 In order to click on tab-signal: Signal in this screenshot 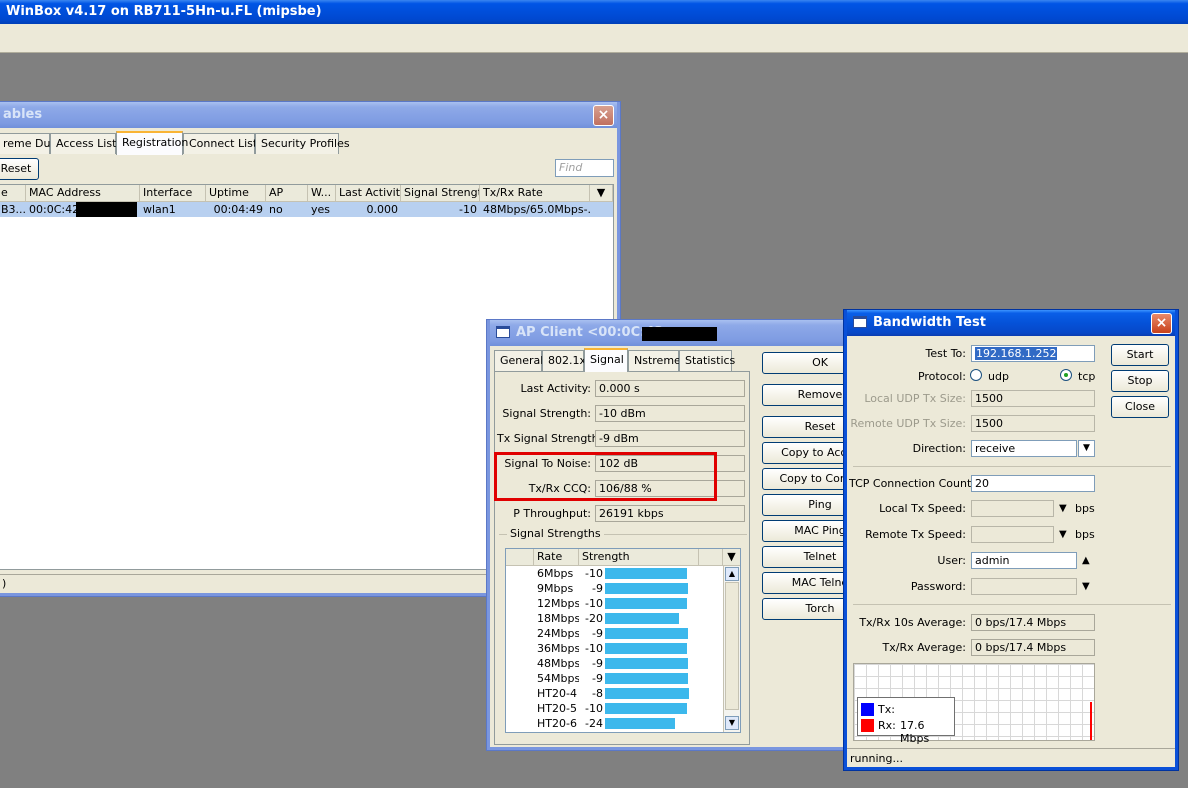, I will do `click(606, 360)`.